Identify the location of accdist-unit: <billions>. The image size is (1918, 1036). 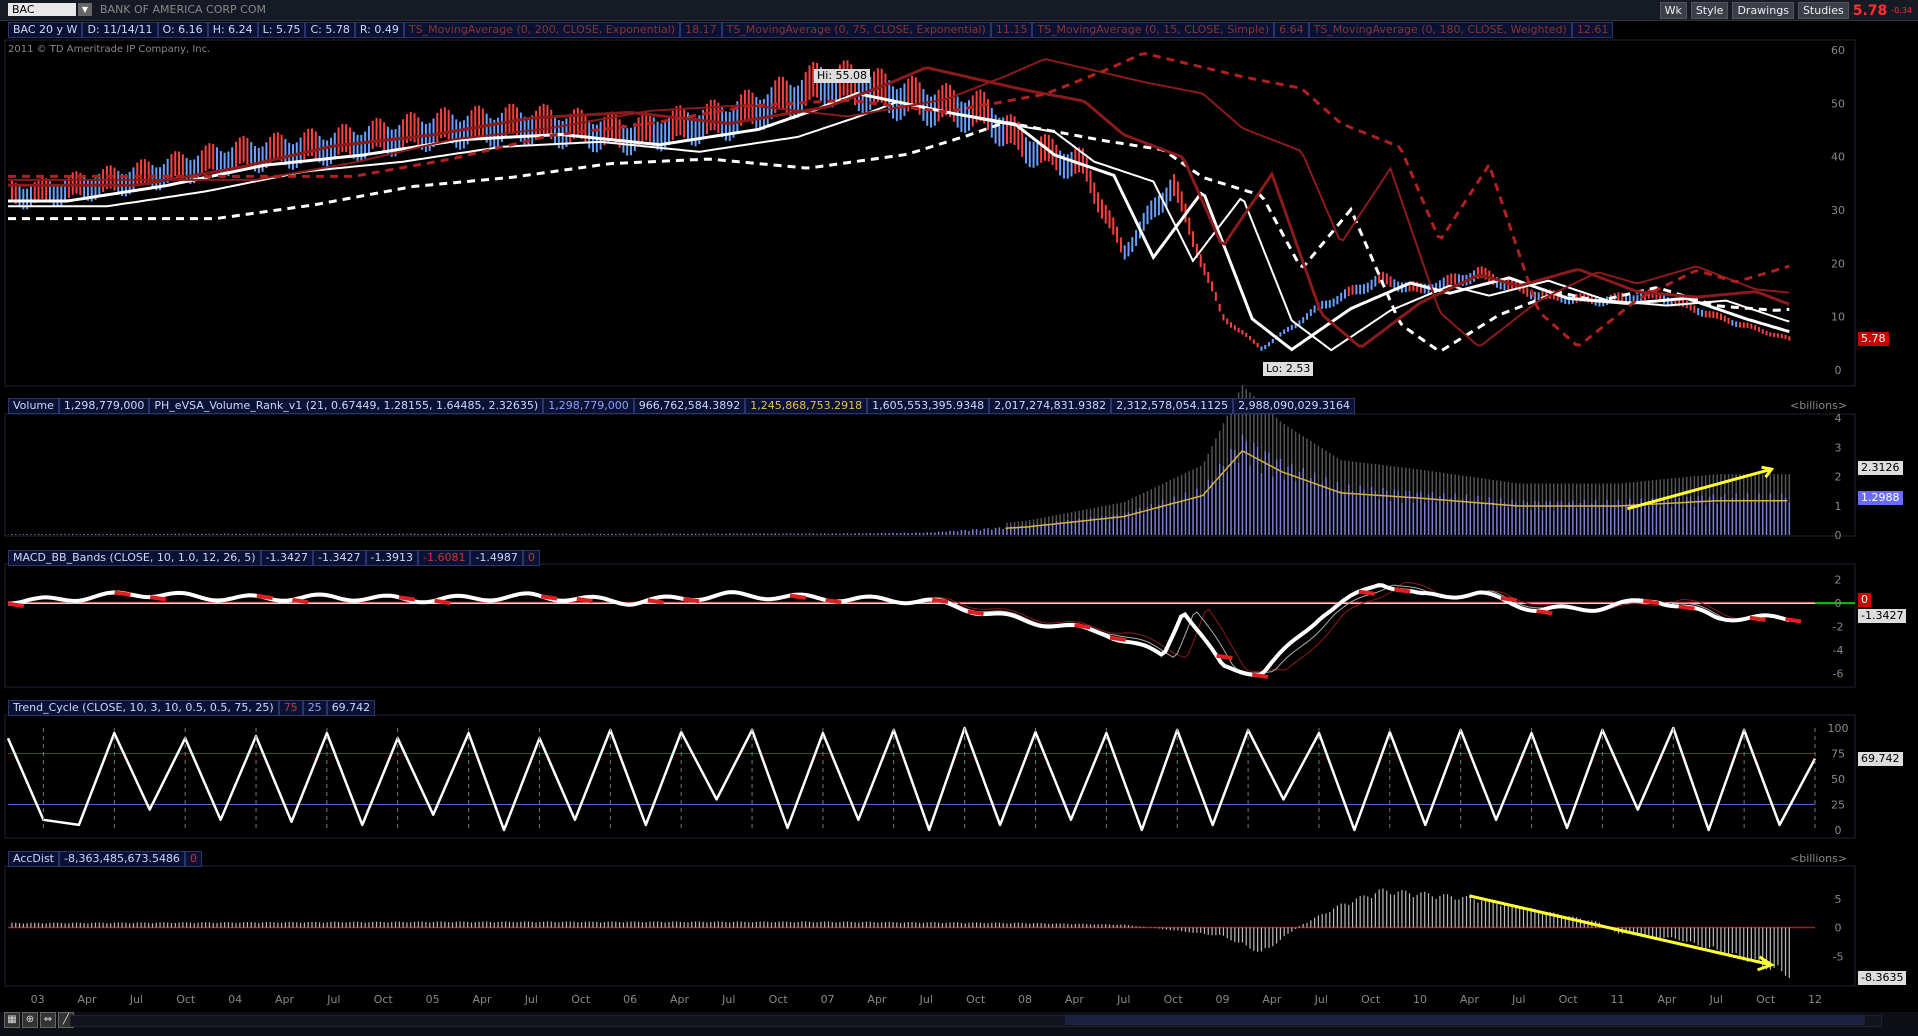
(1819, 858).